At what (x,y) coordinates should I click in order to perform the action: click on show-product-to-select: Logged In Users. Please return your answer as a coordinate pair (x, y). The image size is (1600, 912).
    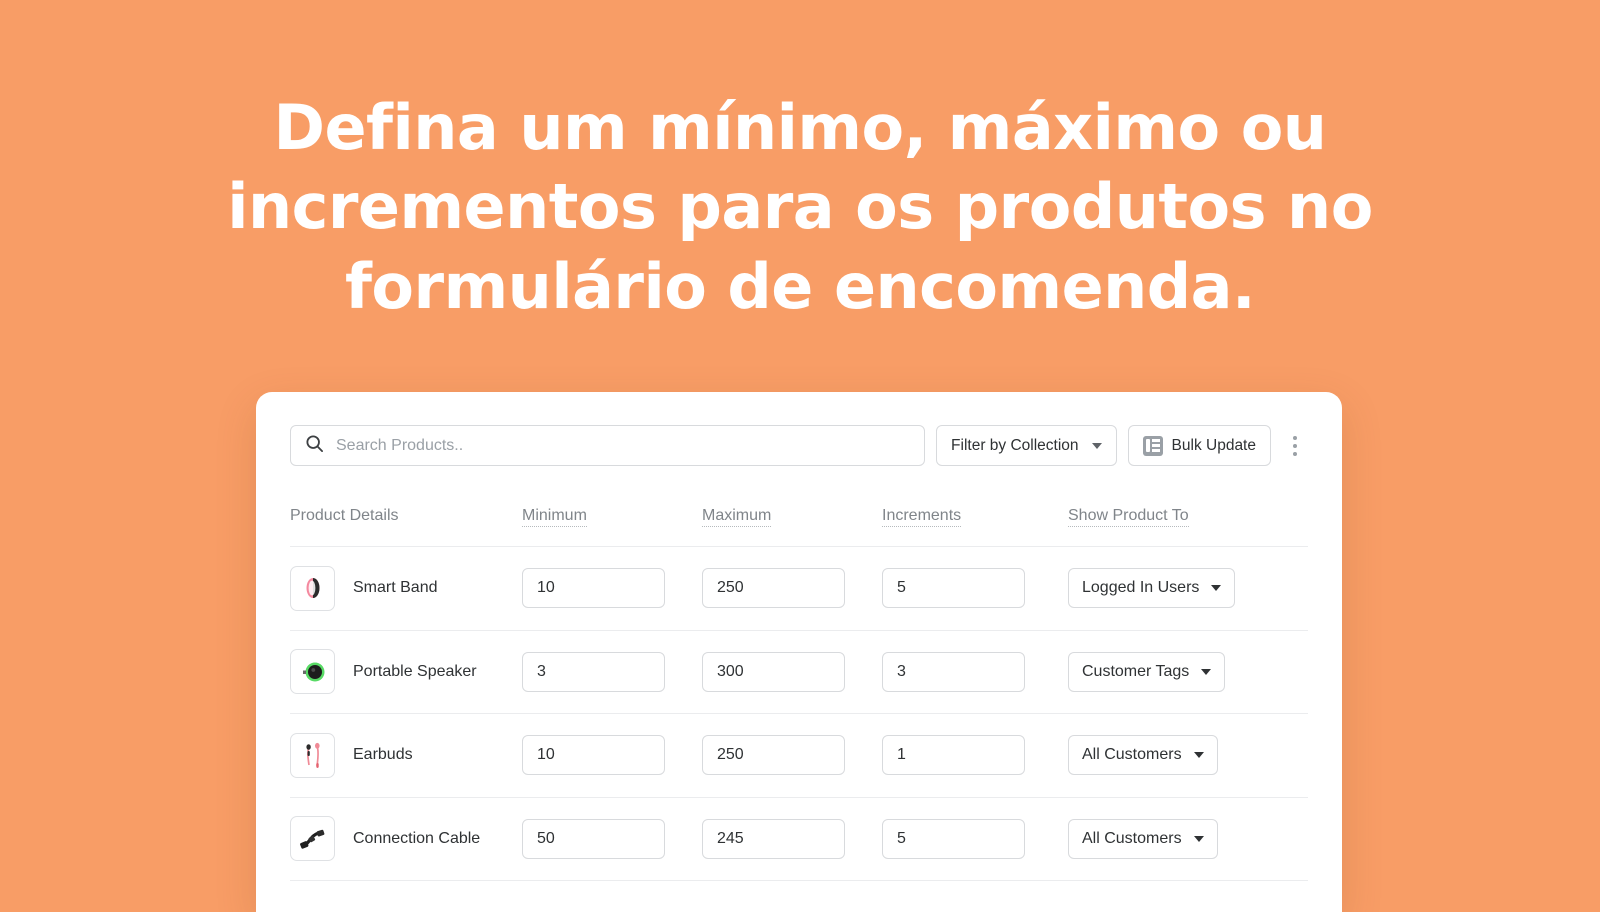
    Looking at the image, I should click on (1152, 588).